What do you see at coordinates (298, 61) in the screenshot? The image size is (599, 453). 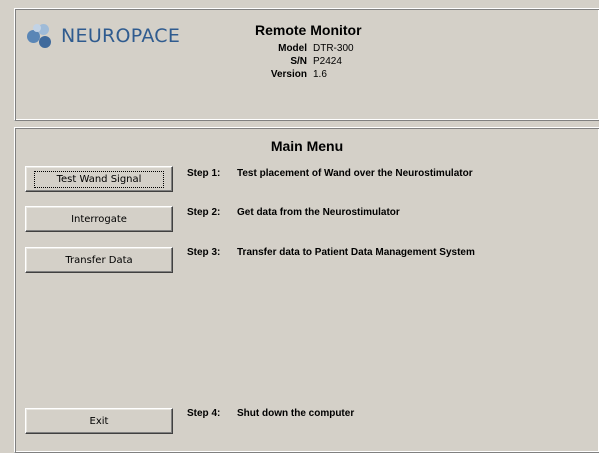 I see `sn-label: S/N` at bounding box center [298, 61].